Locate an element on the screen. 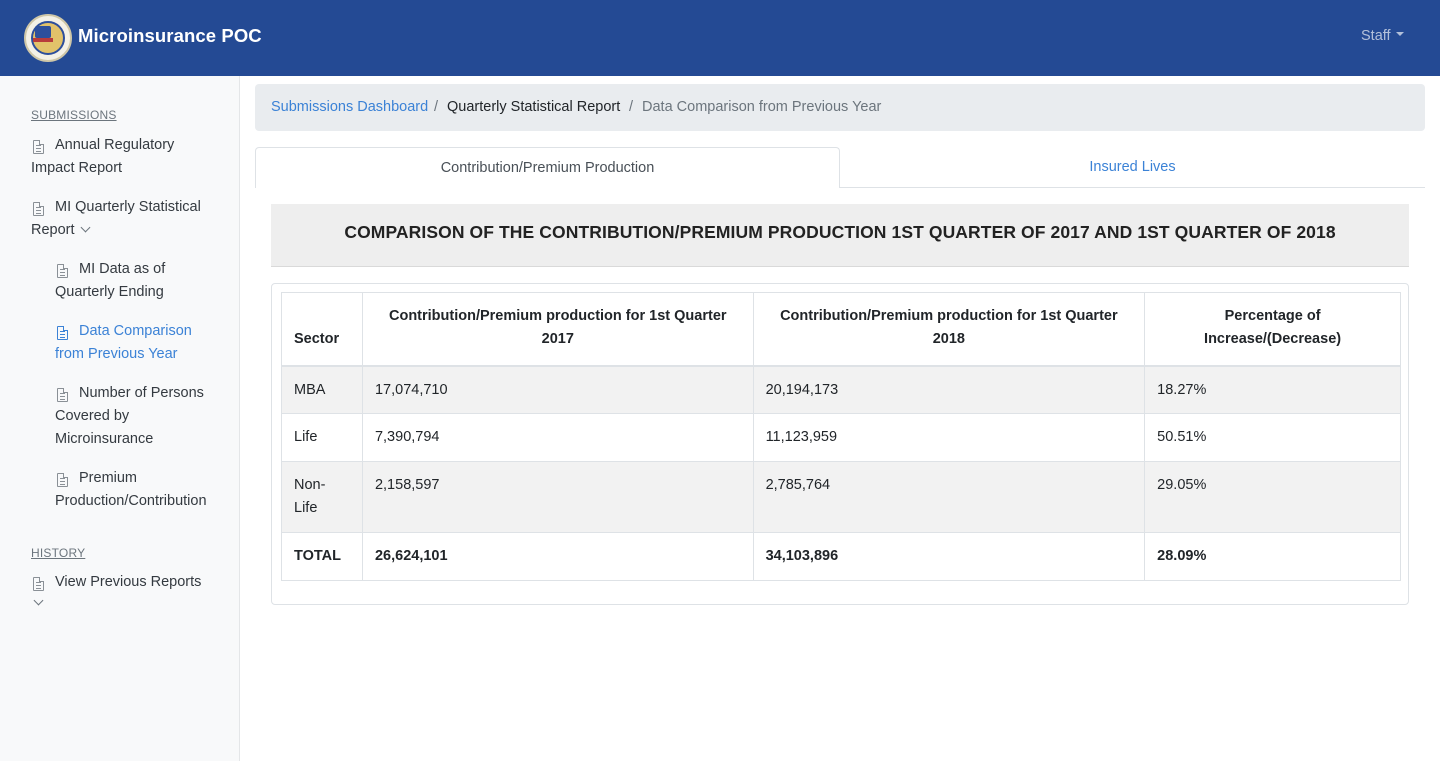  tab-contribution-premium-production: Contribution/Premium Production is located at coordinates (547, 167).